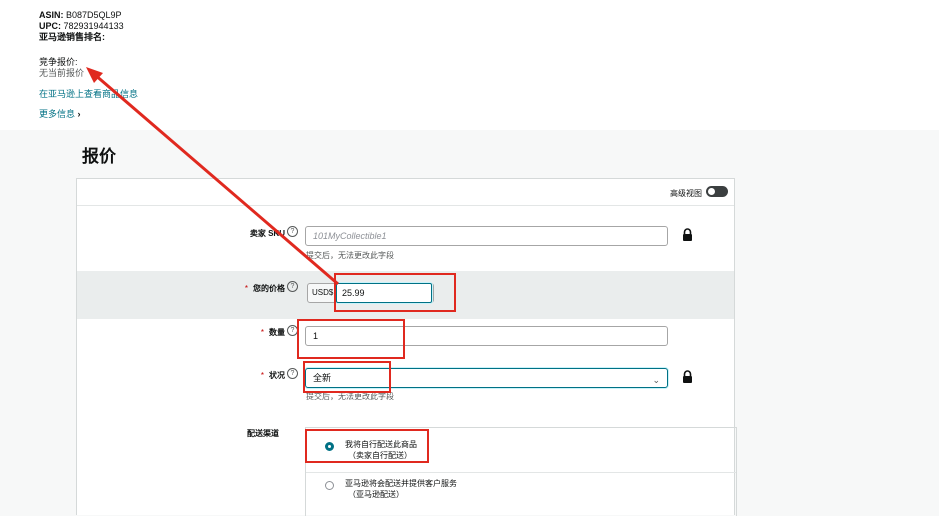 The height and width of the screenshot is (516, 939). I want to click on view-on-amazon-link: 在亚马逊上查看商品信息, so click(88, 93).